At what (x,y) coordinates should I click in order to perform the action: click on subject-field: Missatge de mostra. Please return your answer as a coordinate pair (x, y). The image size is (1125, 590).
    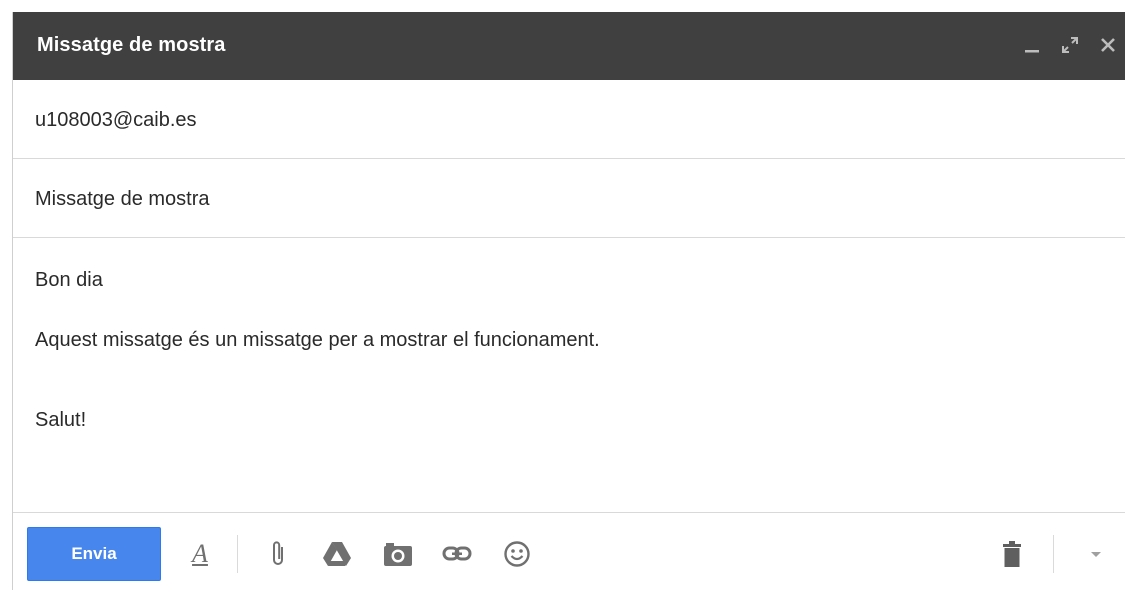
    Looking at the image, I should click on (569, 199).